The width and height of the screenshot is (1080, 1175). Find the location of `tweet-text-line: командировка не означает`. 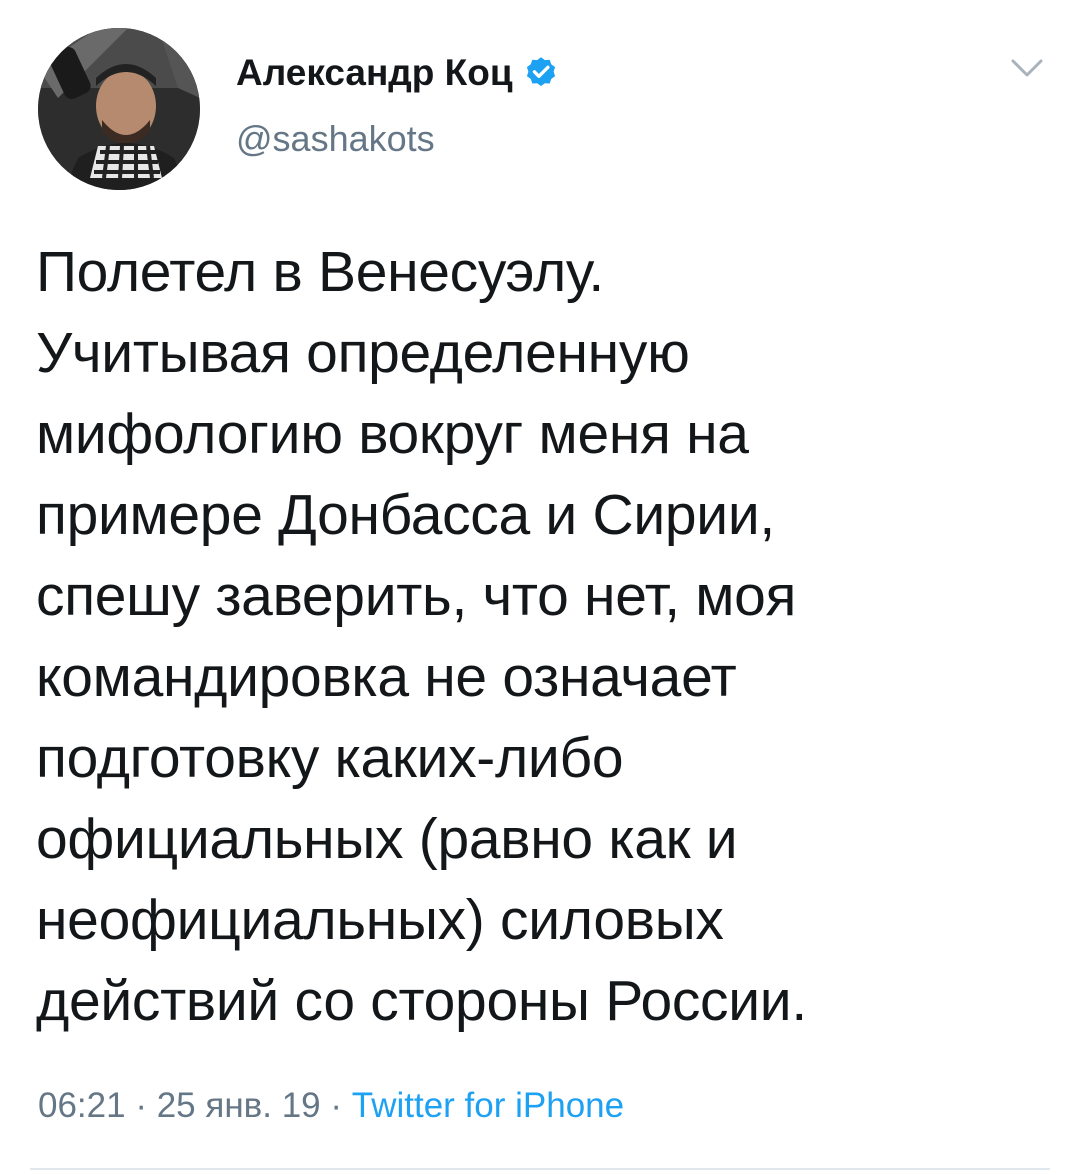

tweet-text-line: командировка не означает is located at coordinates (386, 677).